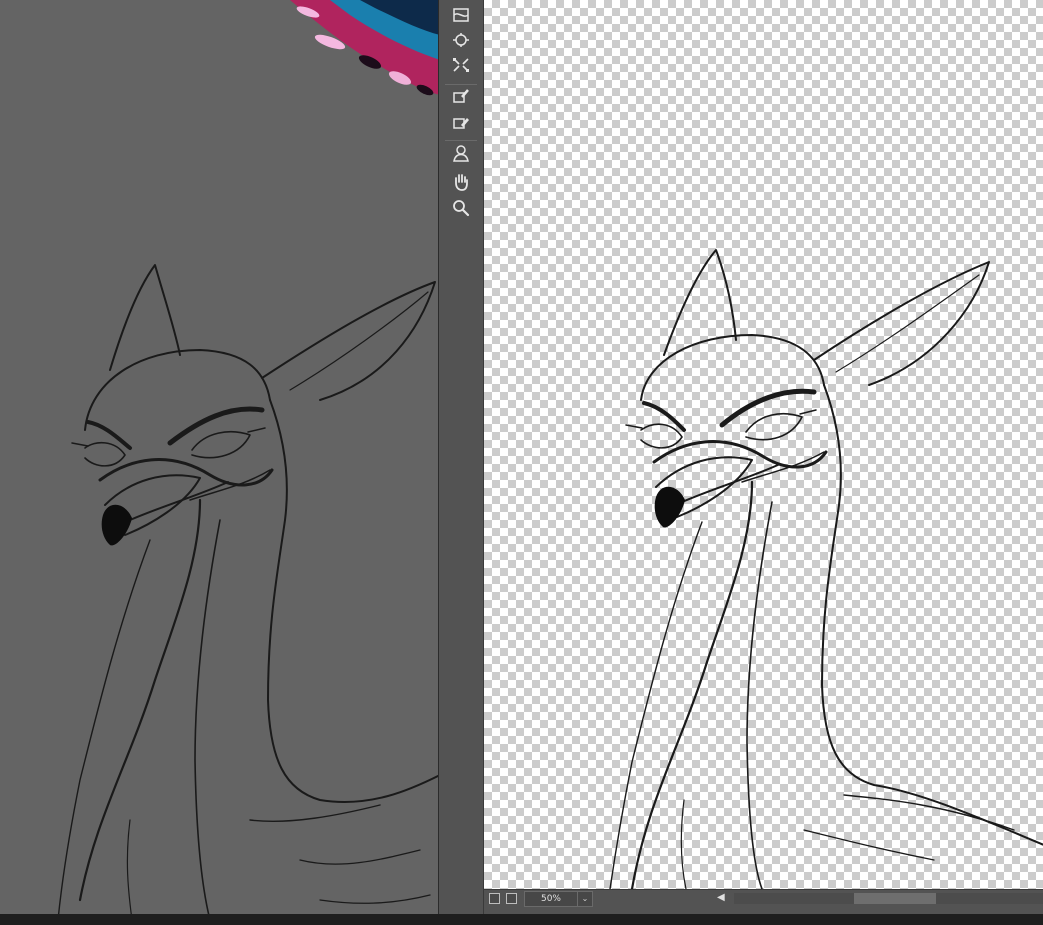  Describe the element at coordinates (551, 899) in the screenshot. I see `zoom-level-field: 50%` at that location.